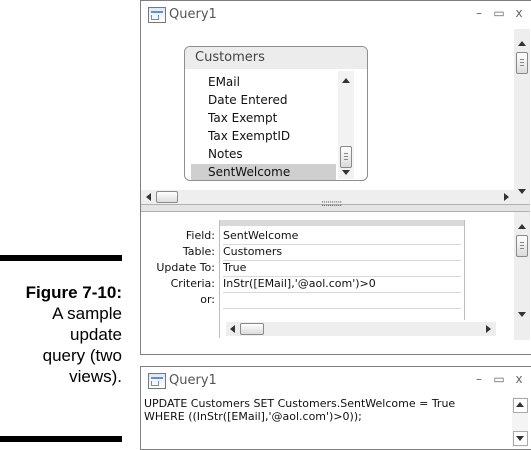 The height and width of the screenshot is (450, 531). What do you see at coordinates (263, 154) in the screenshot?
I see `field-notes: Notes` at bounding box center [263, 154].